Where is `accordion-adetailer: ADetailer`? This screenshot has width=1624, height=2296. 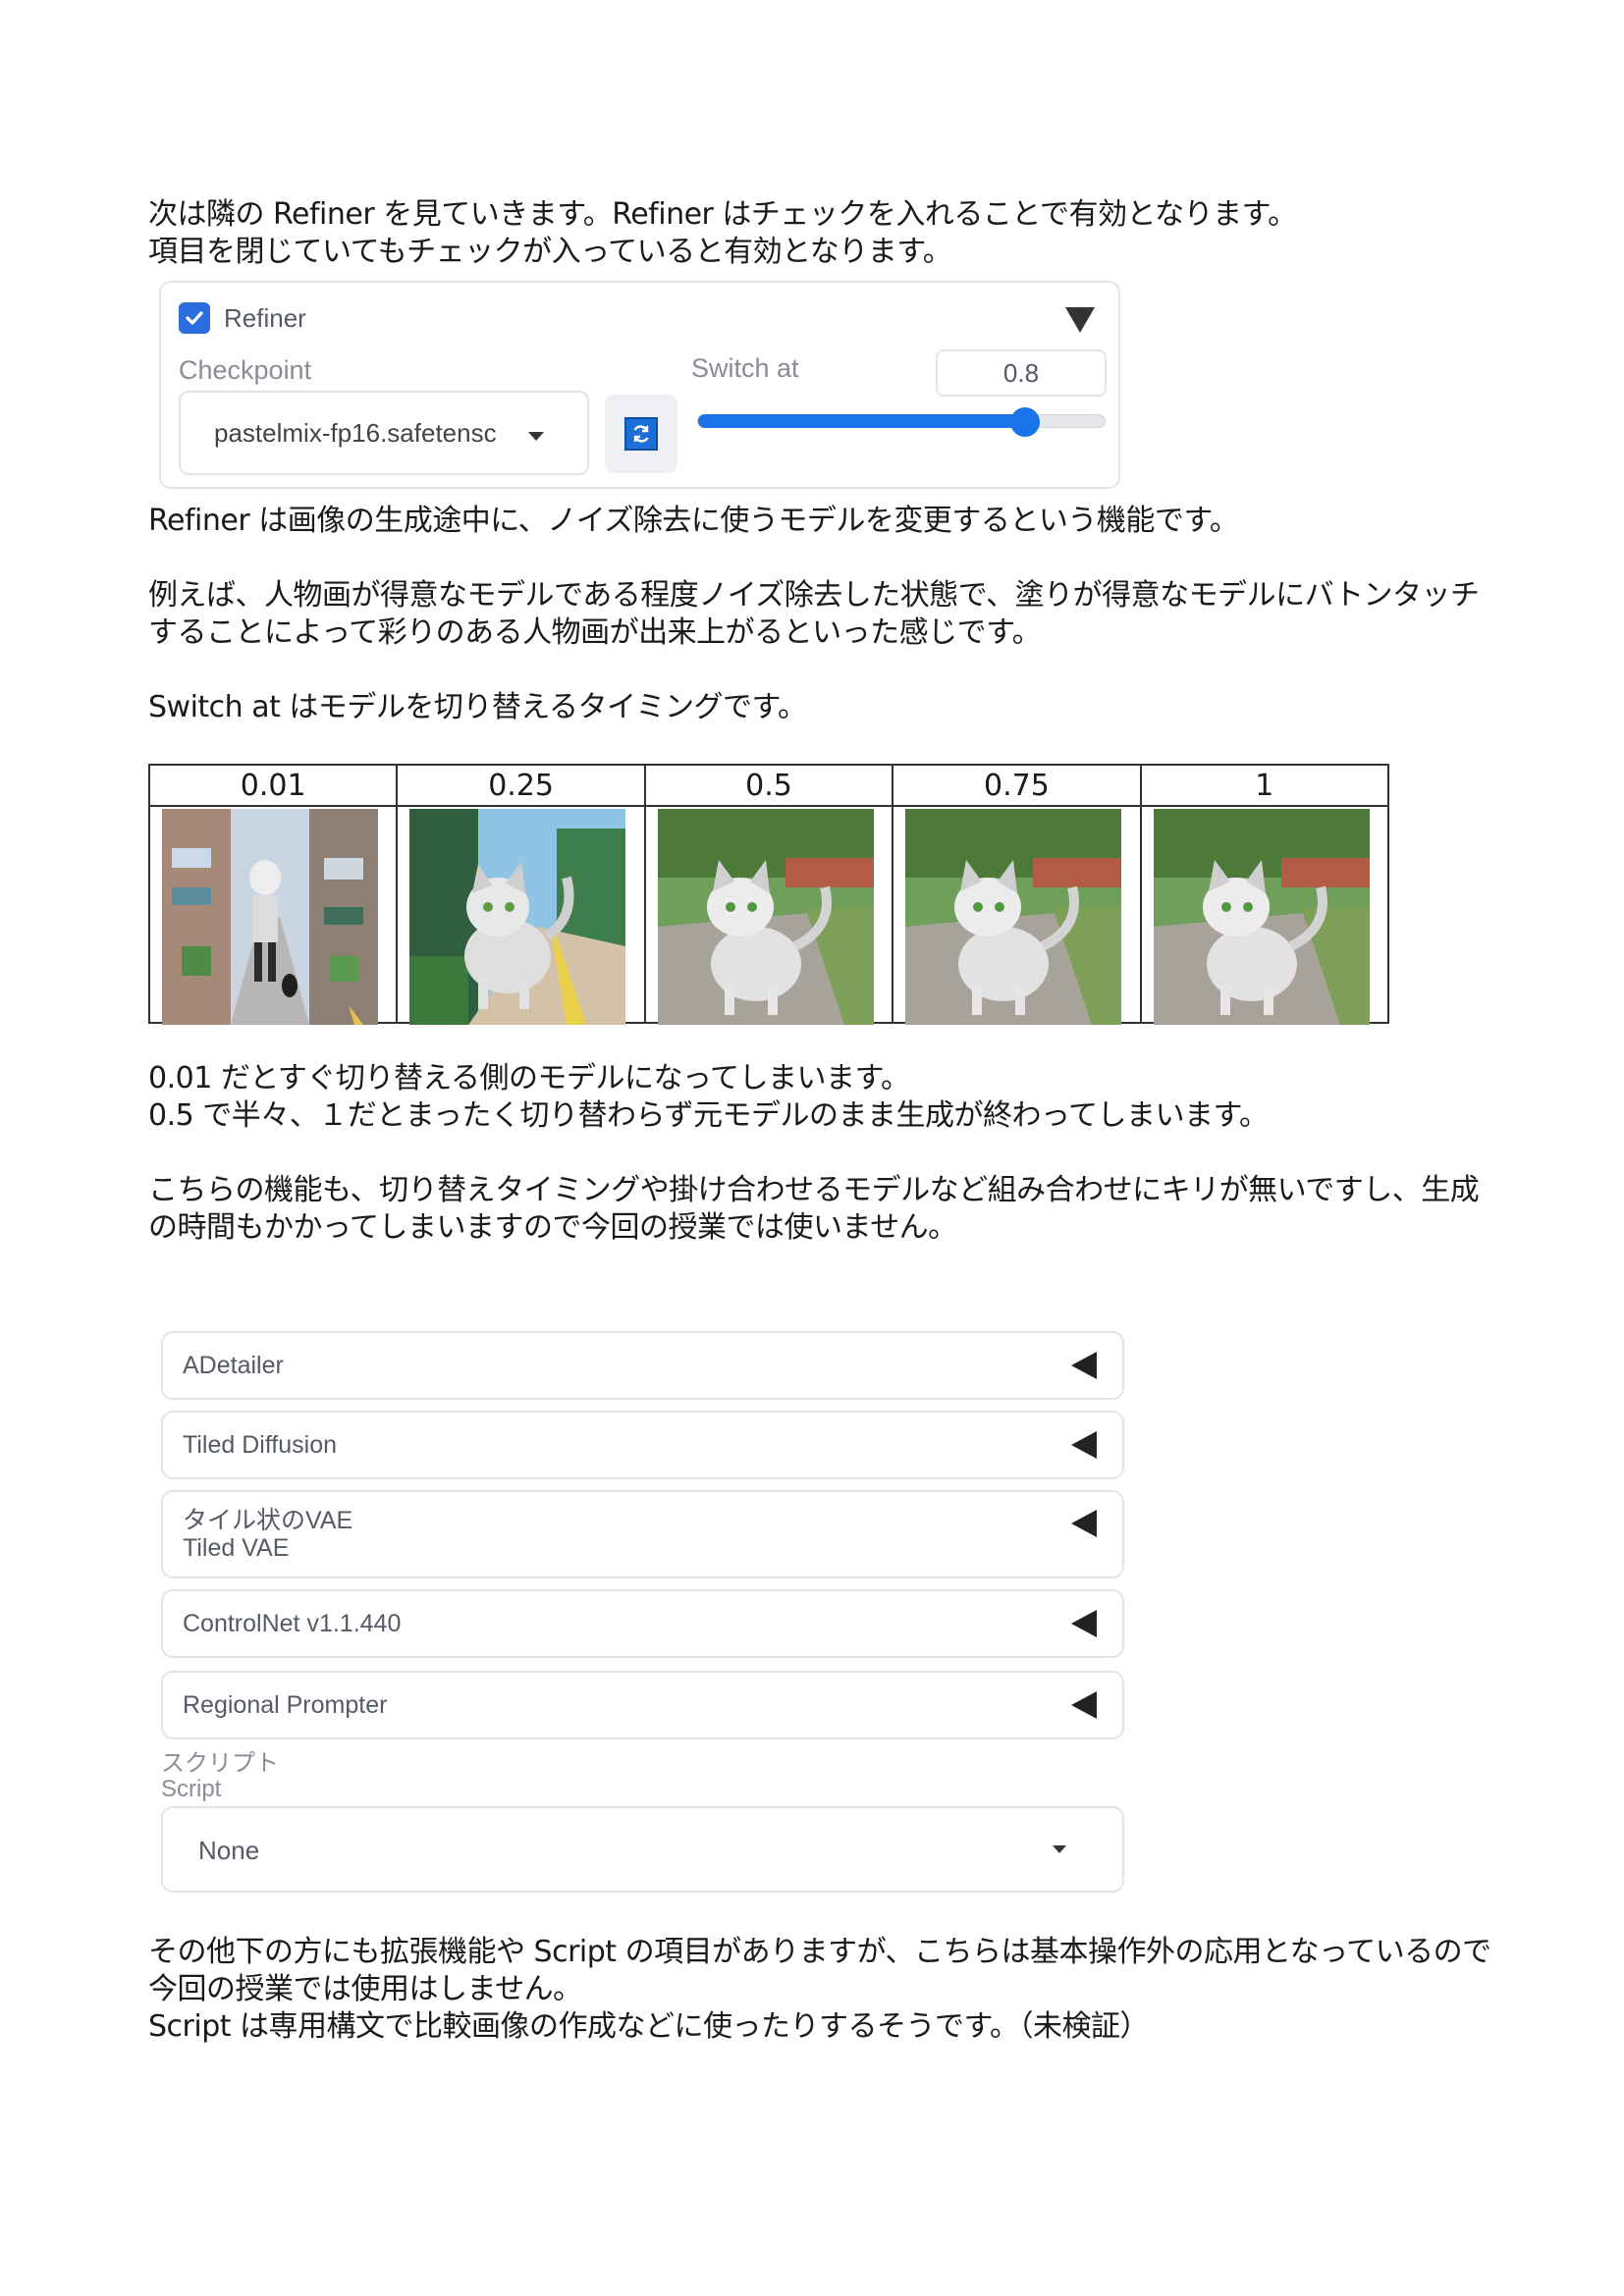
accordion-adetailer: ADetailer is located at coordinates (642, 1365).